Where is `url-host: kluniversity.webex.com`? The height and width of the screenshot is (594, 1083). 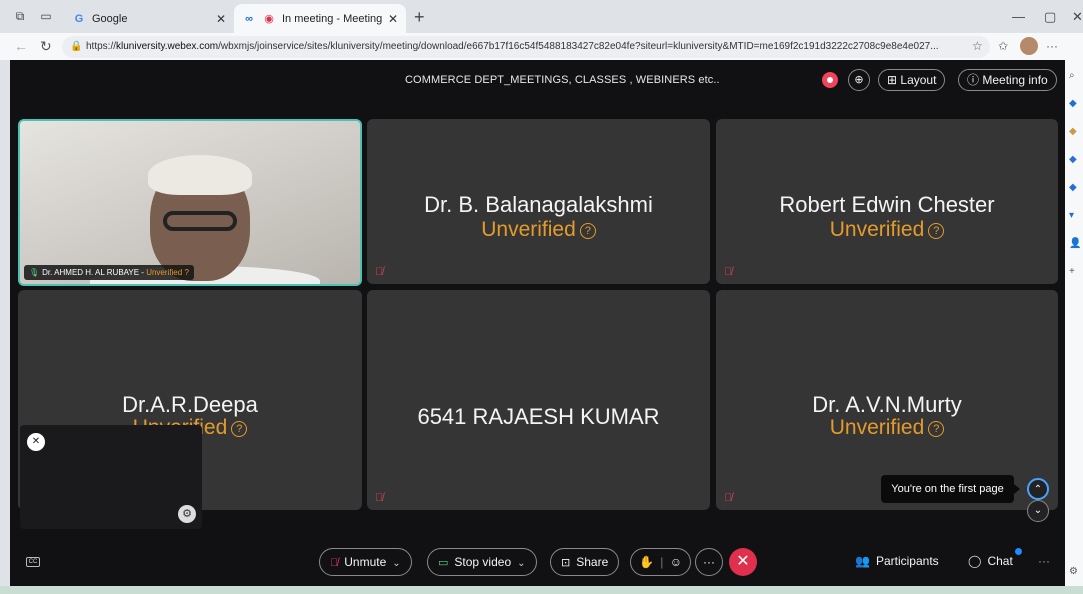
url-host: kluniversity.webex.com is located at coordinates (167, 46).